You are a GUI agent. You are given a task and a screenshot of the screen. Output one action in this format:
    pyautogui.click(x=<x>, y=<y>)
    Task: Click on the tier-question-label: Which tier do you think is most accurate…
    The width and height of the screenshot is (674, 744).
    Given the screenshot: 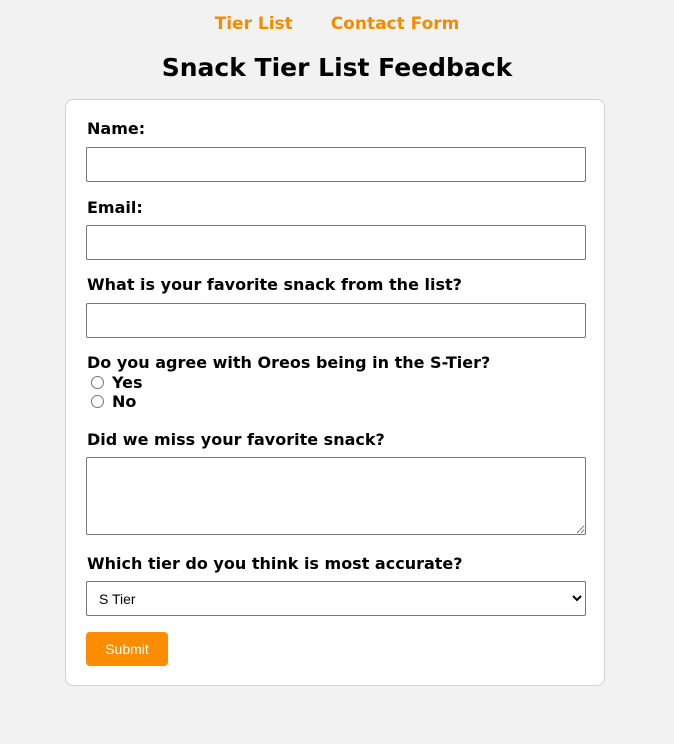 What is the action you would take?
    pyautogui.click(x=275, y=563)
    